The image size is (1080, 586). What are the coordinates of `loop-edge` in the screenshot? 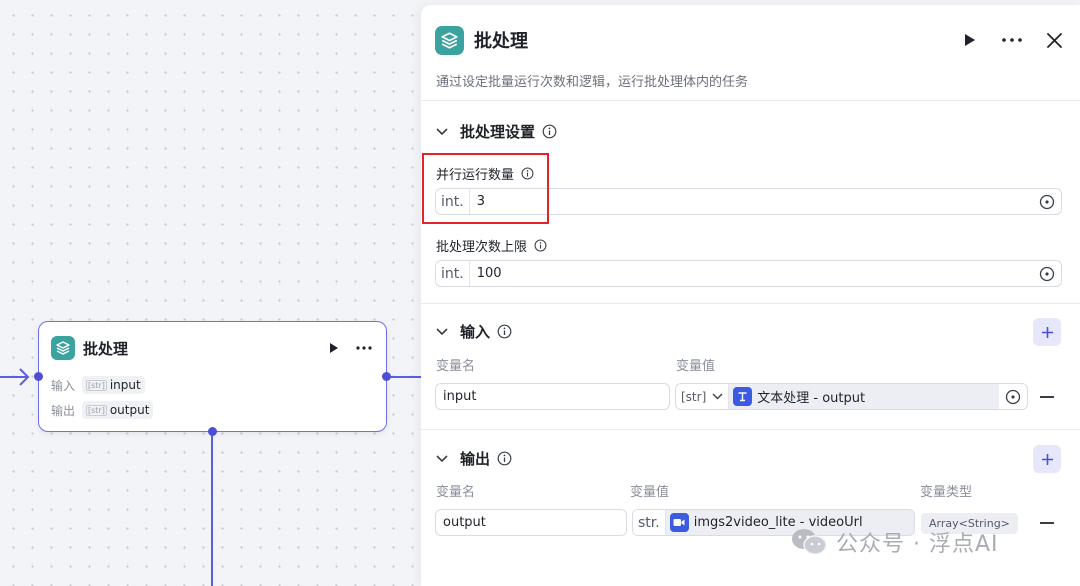 It's located at (212, 509).